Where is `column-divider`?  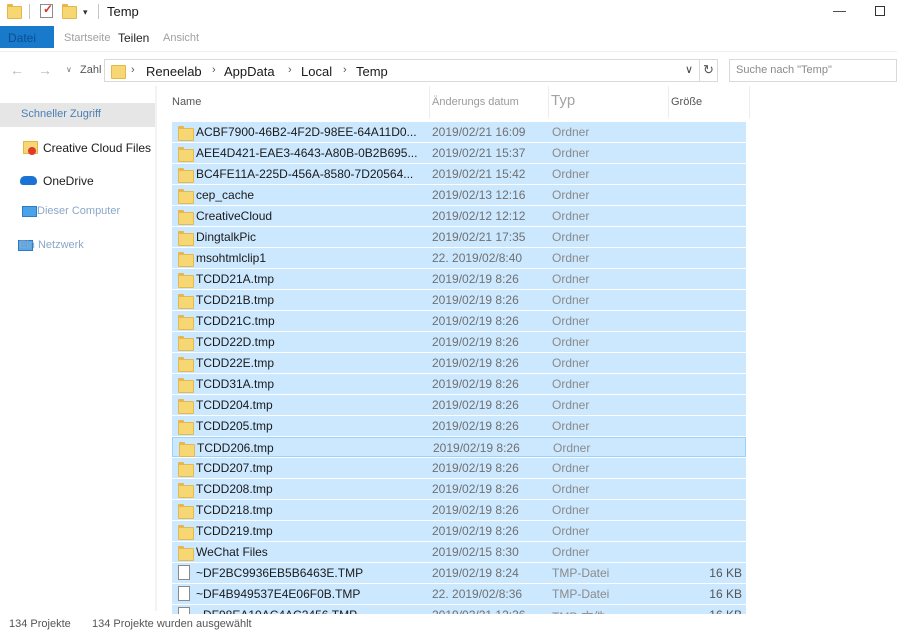
column-divider is located at coordinates (749, 102).